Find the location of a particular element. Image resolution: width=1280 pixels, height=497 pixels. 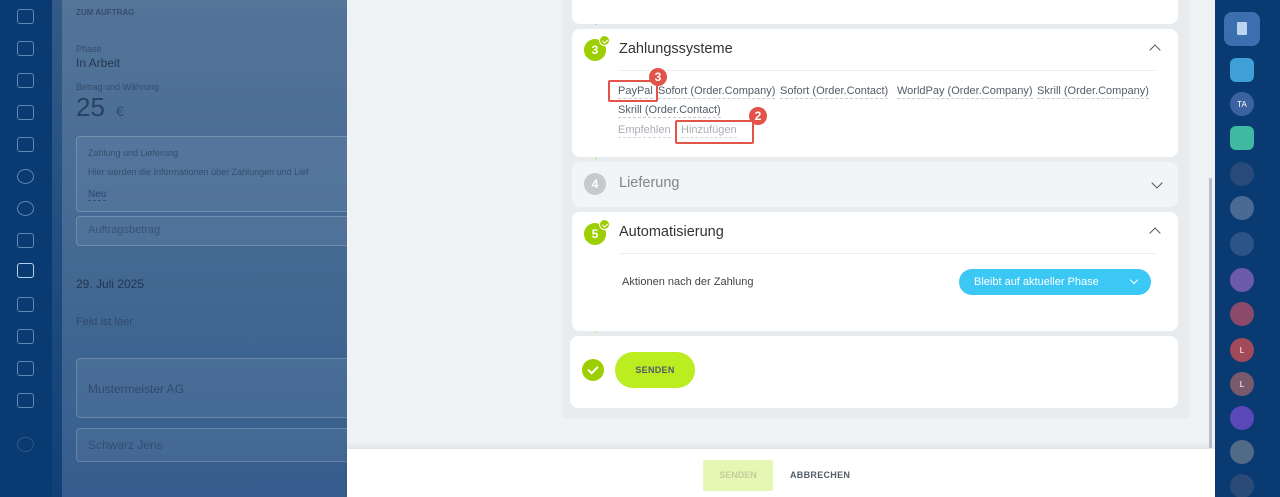

previous-step-card is located at coordinates (875, 12).